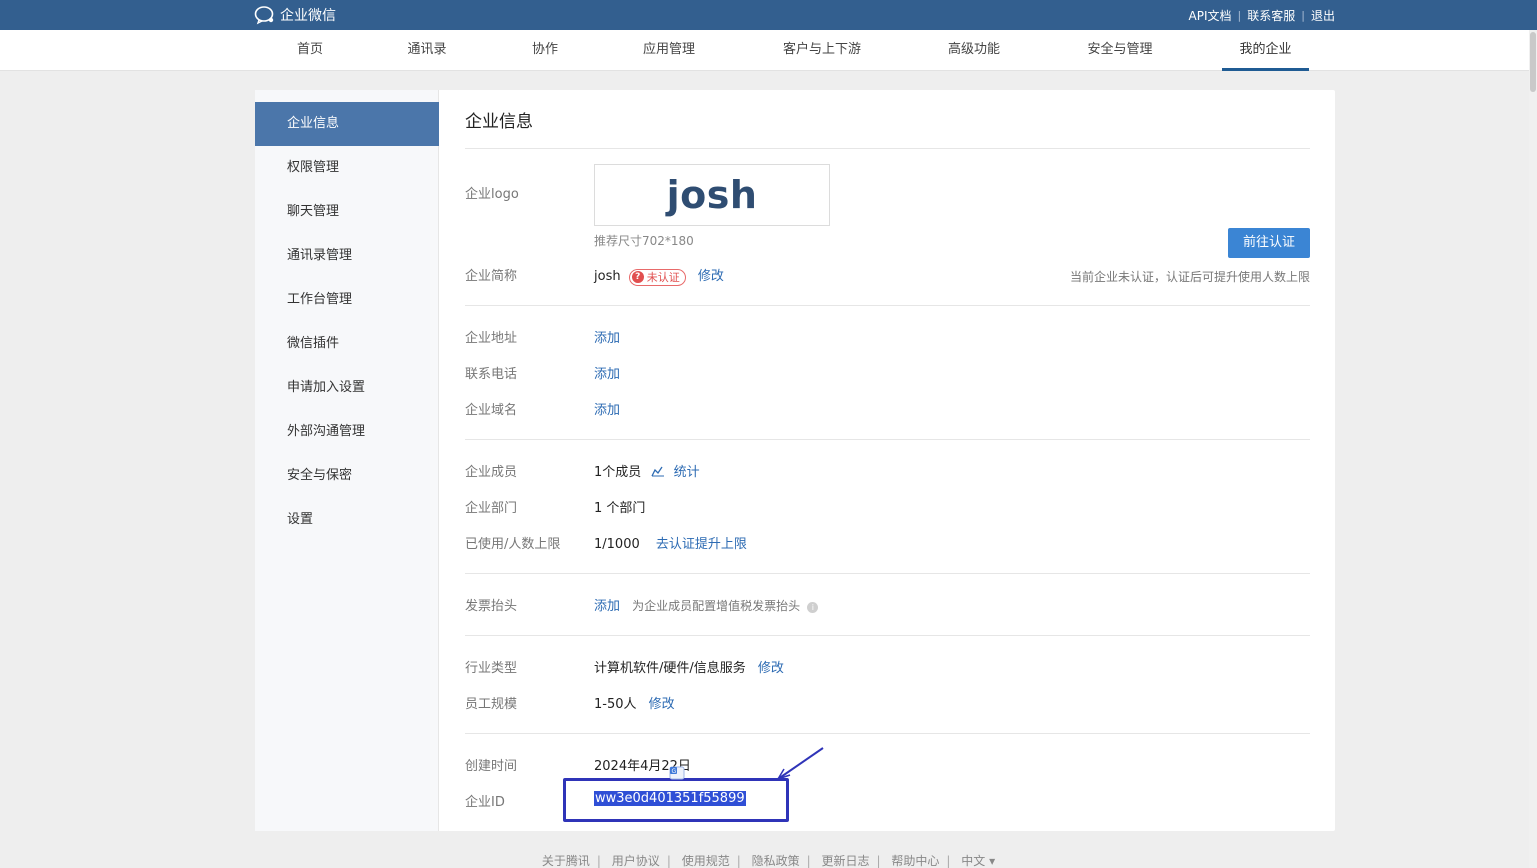 This screenshot has height=868, width=1537. What do you see at coordinates (674, 771) in the screenshot?
I see `svg-text: G` at bounding box center [674, 771].